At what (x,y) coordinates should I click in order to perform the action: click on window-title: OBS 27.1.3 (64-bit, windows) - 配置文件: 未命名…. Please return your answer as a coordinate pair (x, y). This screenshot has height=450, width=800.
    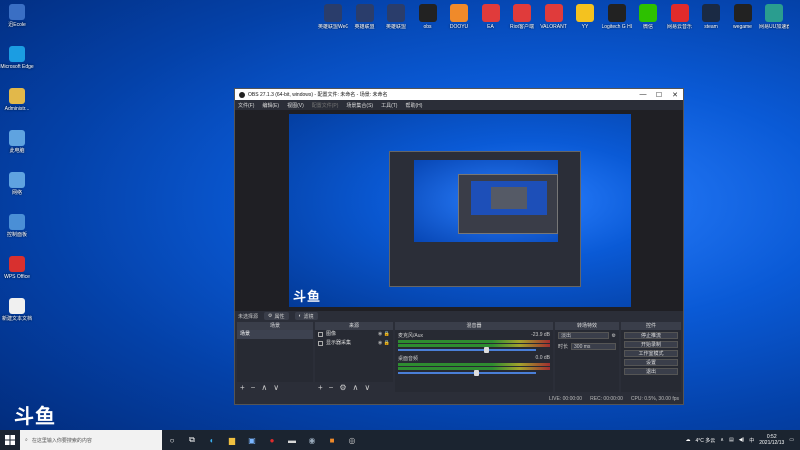
    Looking at the image, I should click on (318, 95).